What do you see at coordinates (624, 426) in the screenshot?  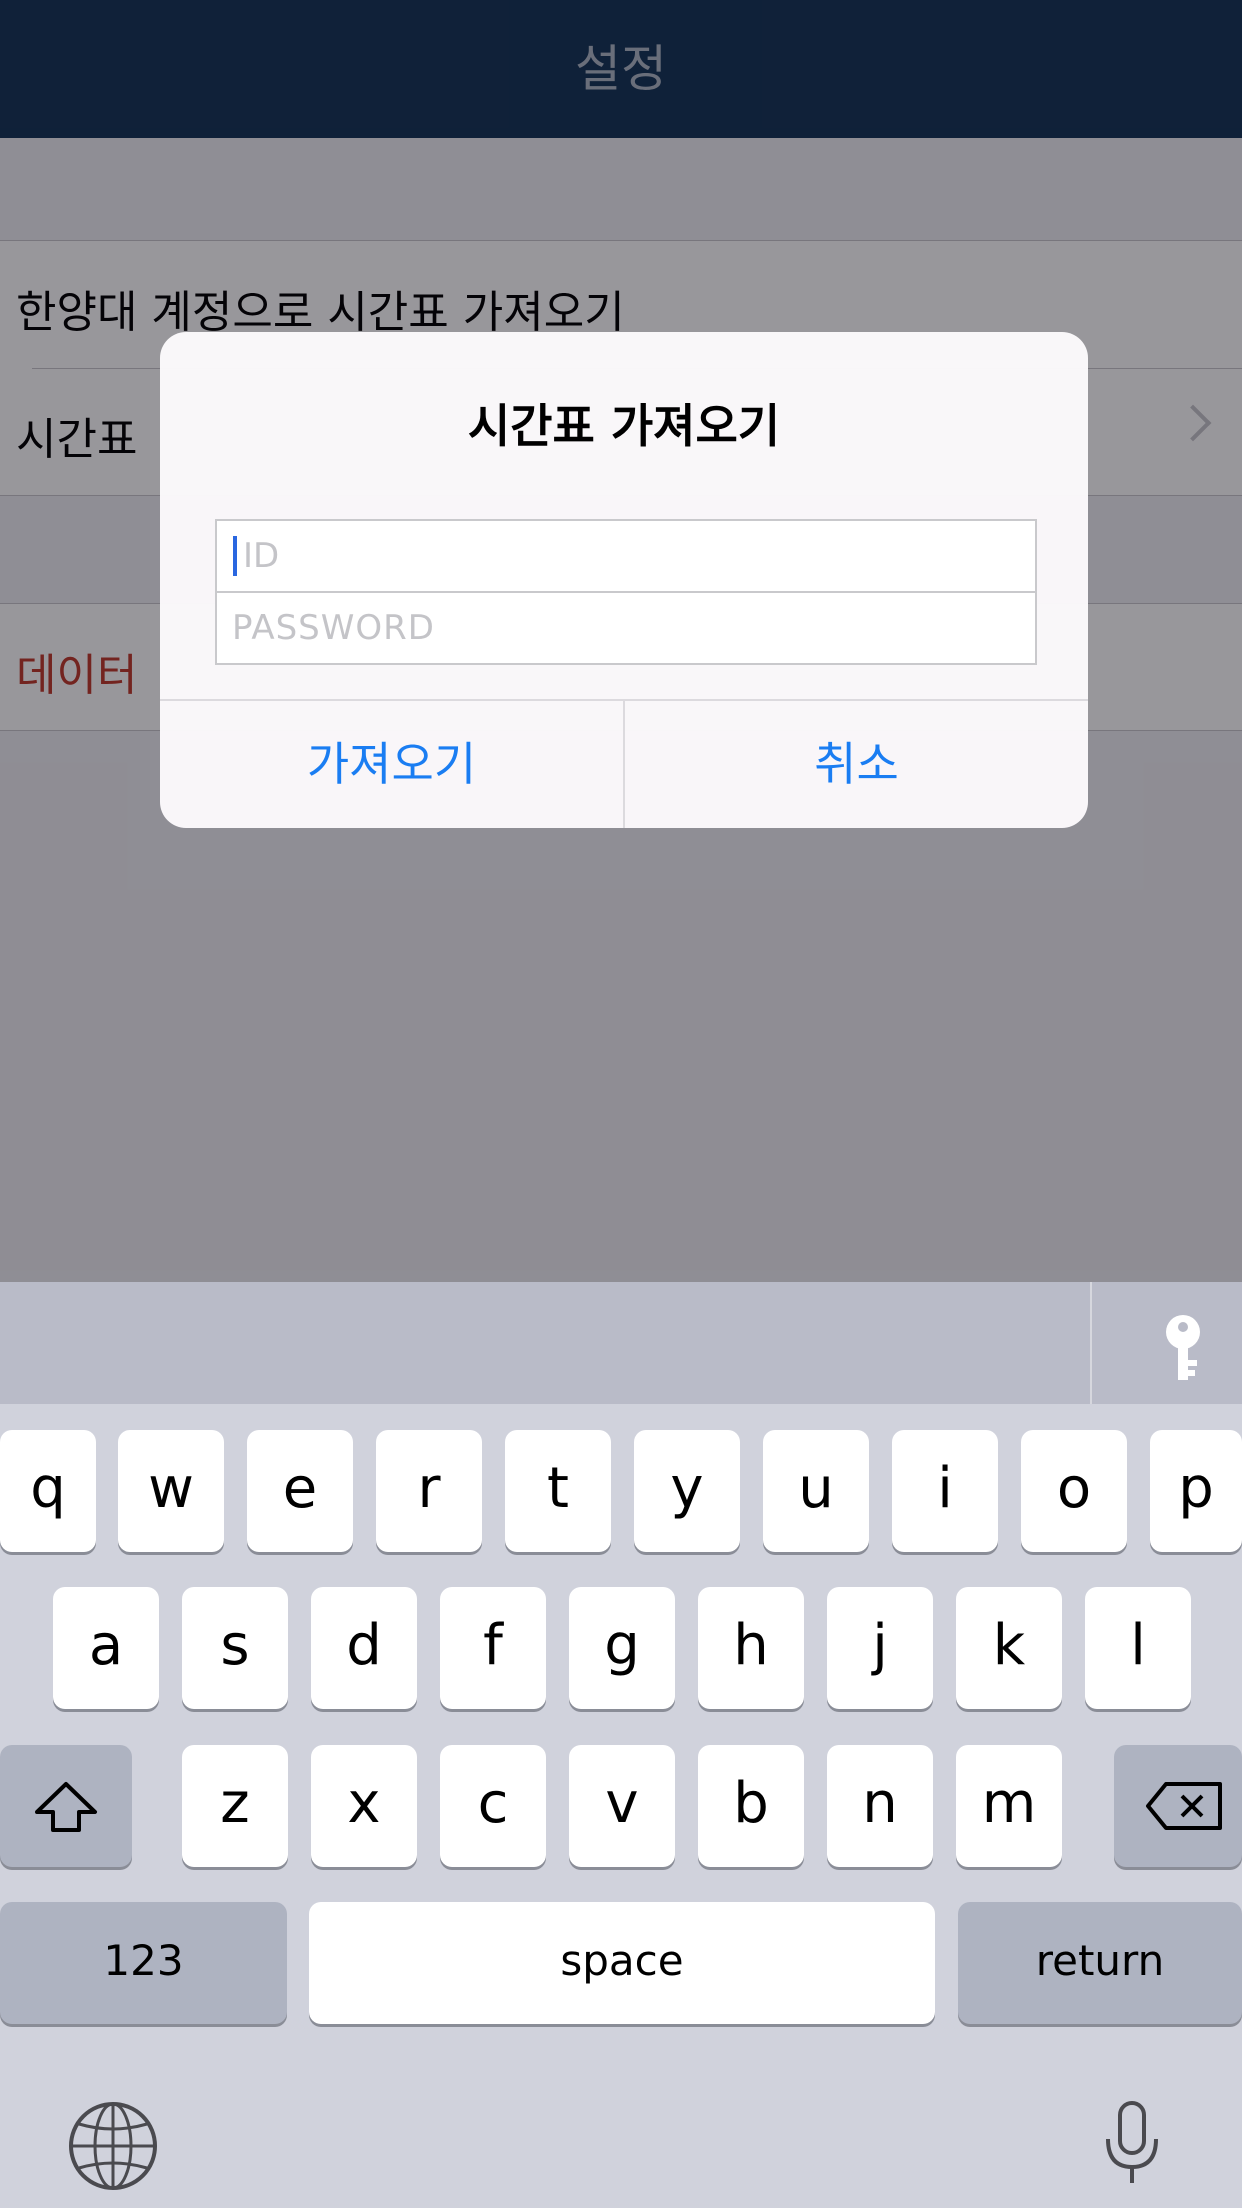 I see `alert-title: 시간표 가져오기` at bounding box center [624, 426].